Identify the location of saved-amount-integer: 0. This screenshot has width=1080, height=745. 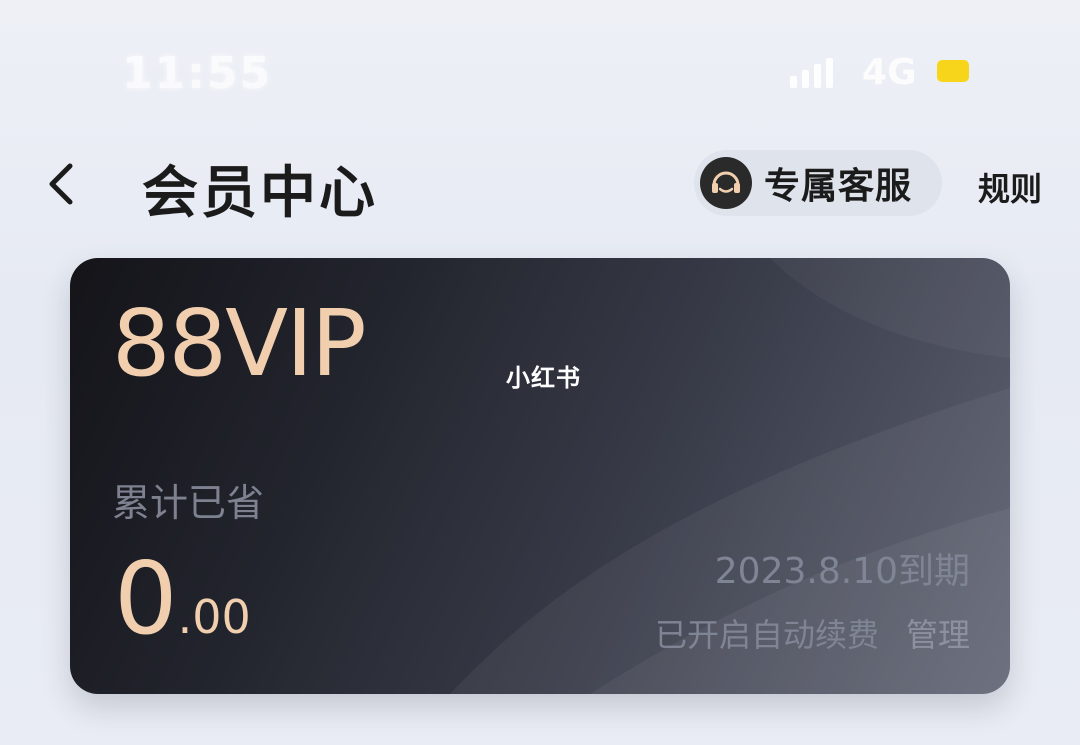
(146, 598).